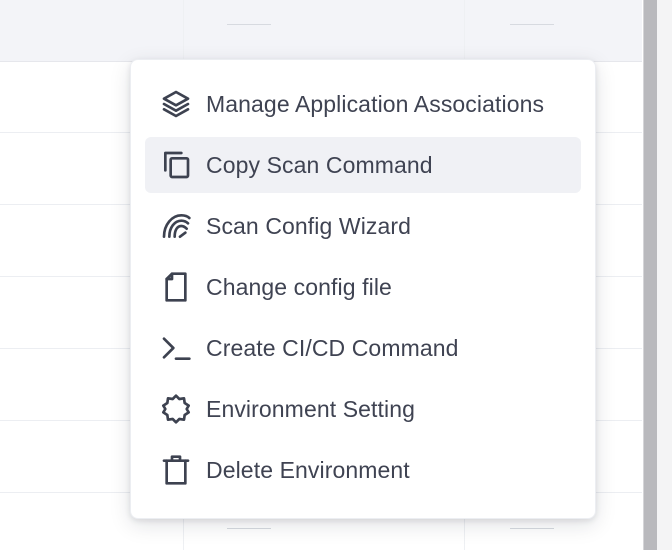 The image size is (672, 550). I want to click on terminal-icon, so click(176, 348).